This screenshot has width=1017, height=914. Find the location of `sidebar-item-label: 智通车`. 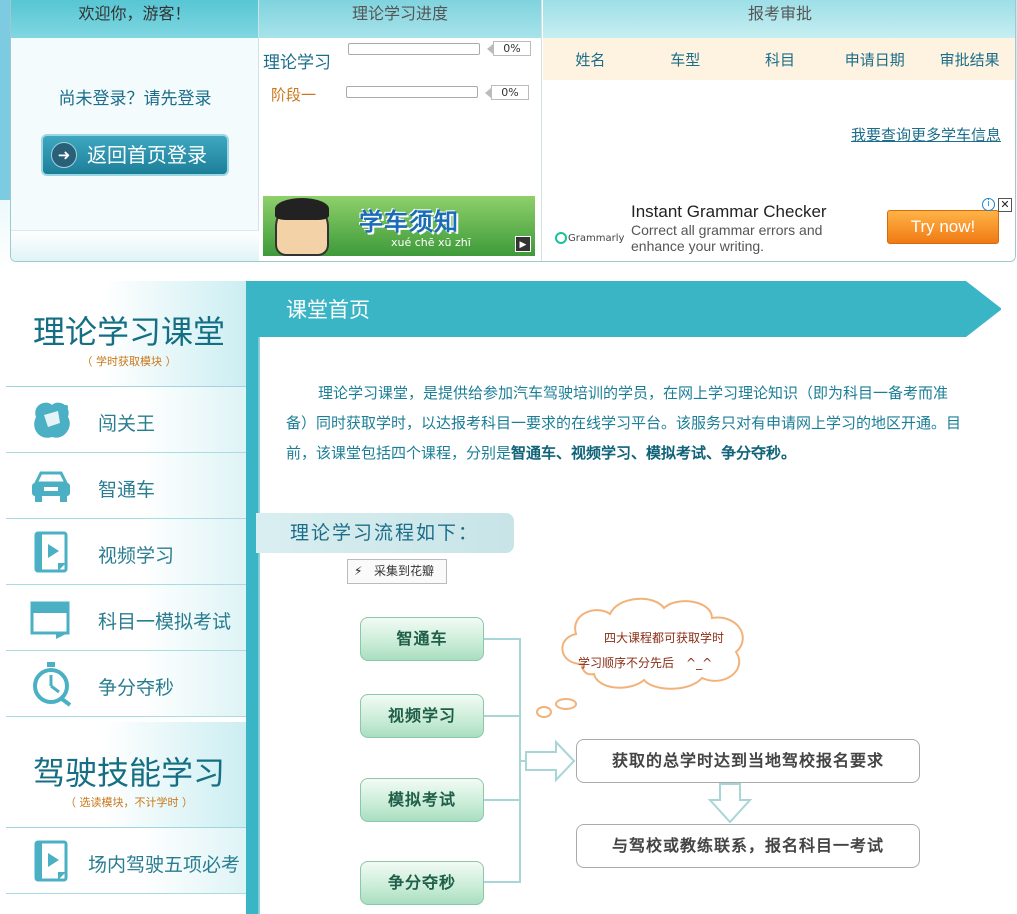

sidebar-item-label: 智通车 is located at coordinates (127, 490).